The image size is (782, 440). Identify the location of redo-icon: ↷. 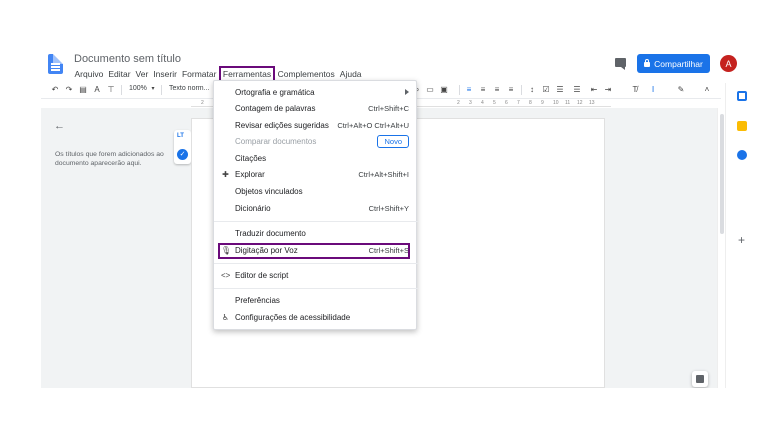
(69, 90).